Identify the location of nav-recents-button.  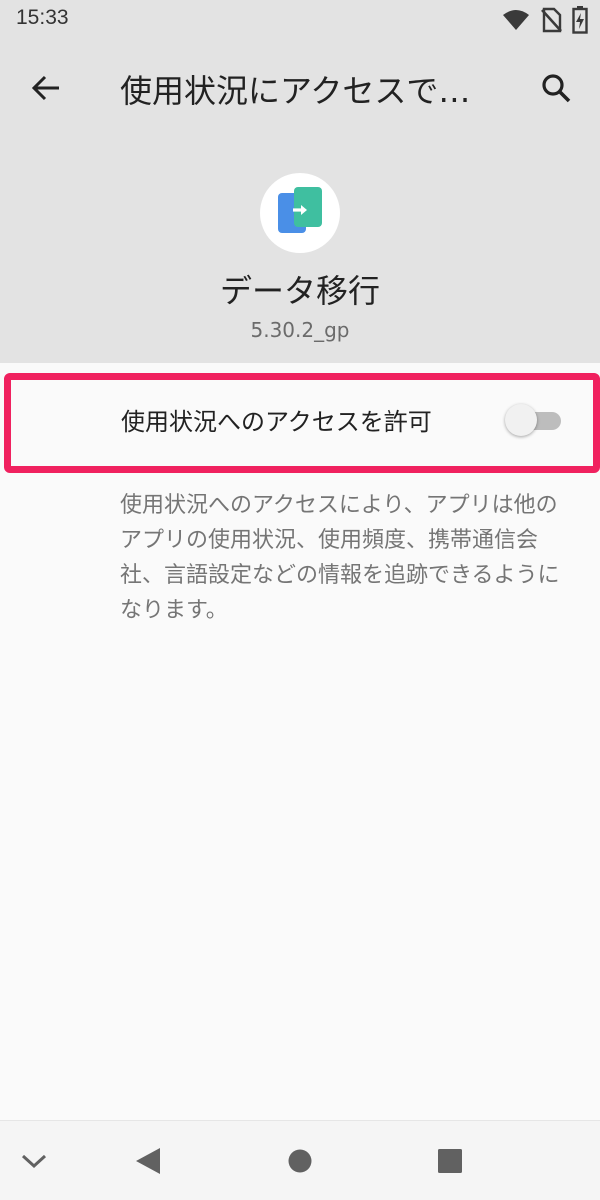
(450, 1161).